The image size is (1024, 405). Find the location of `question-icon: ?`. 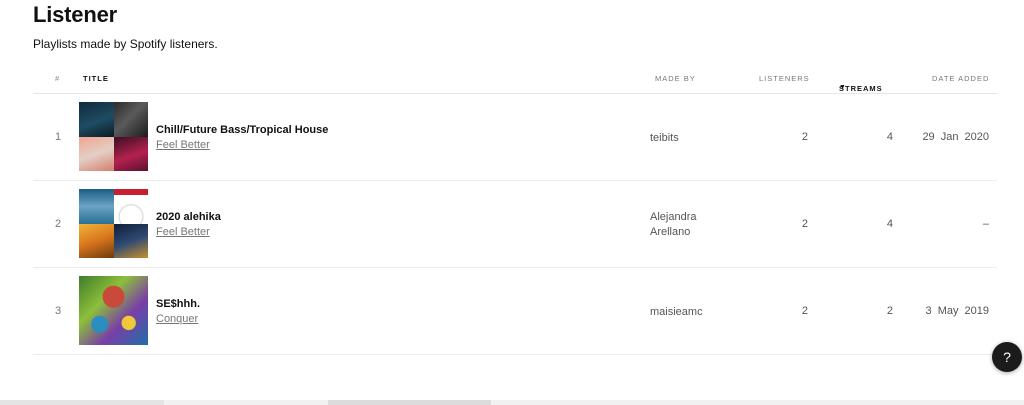

question-icon: ? is located at coordinates (1007, 357).